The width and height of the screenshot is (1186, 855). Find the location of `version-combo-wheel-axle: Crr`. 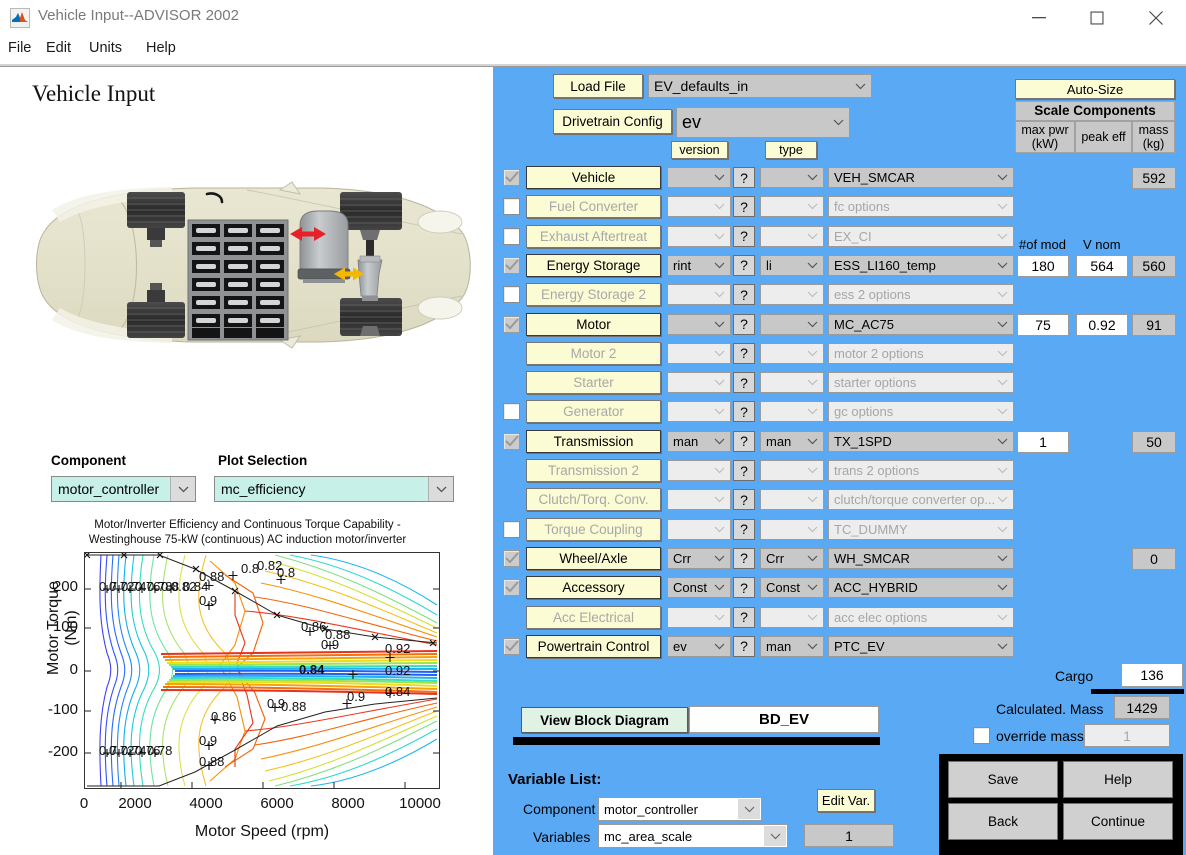

version-combo-wheel-axle: Crr is located at coordinates (699, 558).